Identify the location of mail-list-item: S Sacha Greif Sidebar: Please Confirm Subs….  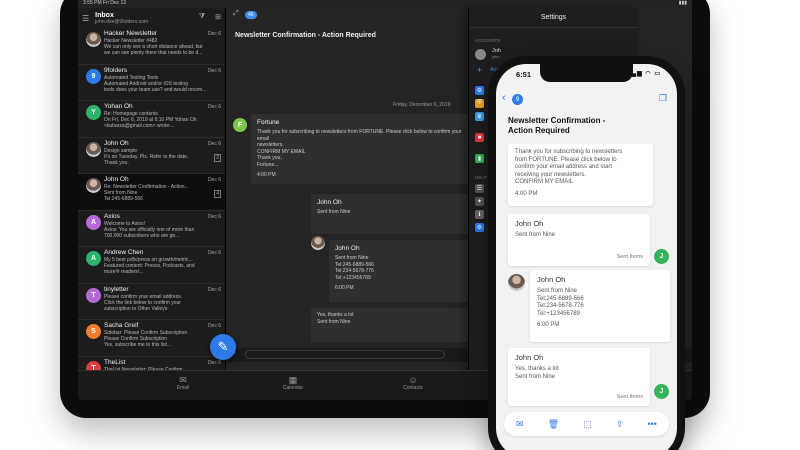
(151, 338).